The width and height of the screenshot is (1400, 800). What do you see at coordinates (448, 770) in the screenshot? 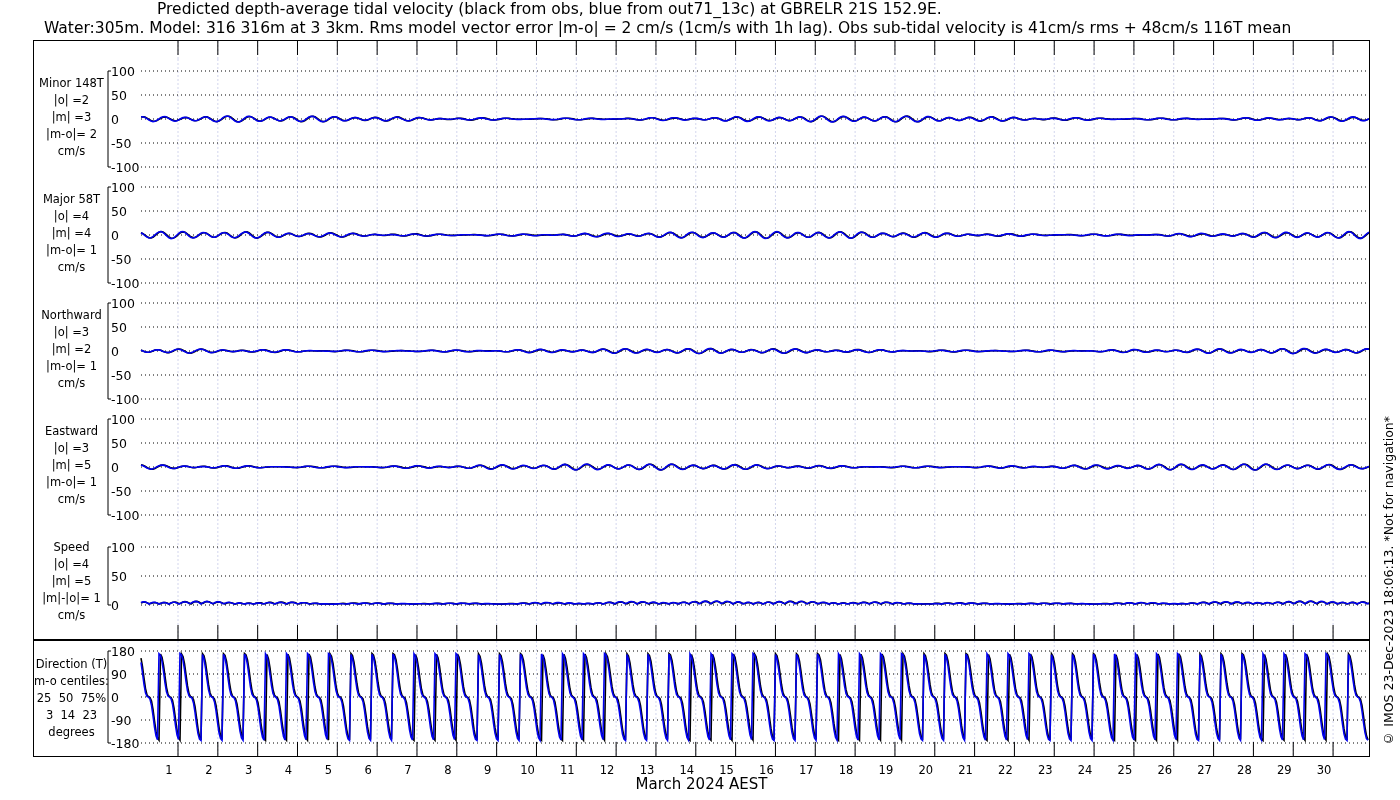
I see `x-tick-label: 8` at bounding box center [448, 770].